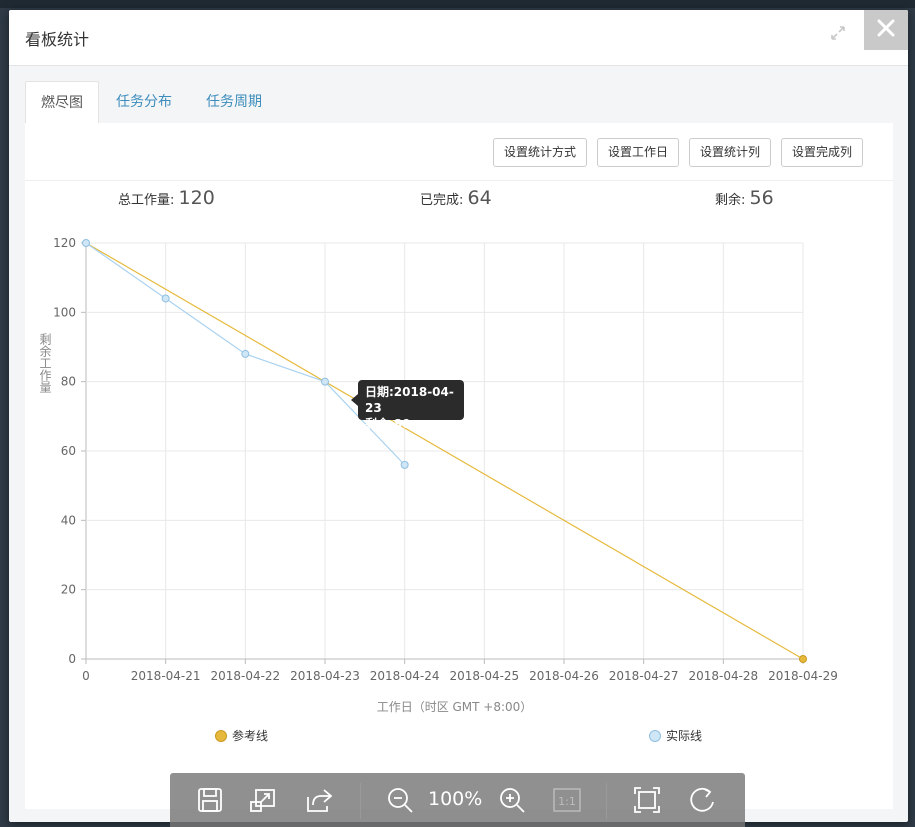  I want to click on actual-size-icon: 1:1, so click(567, 800).